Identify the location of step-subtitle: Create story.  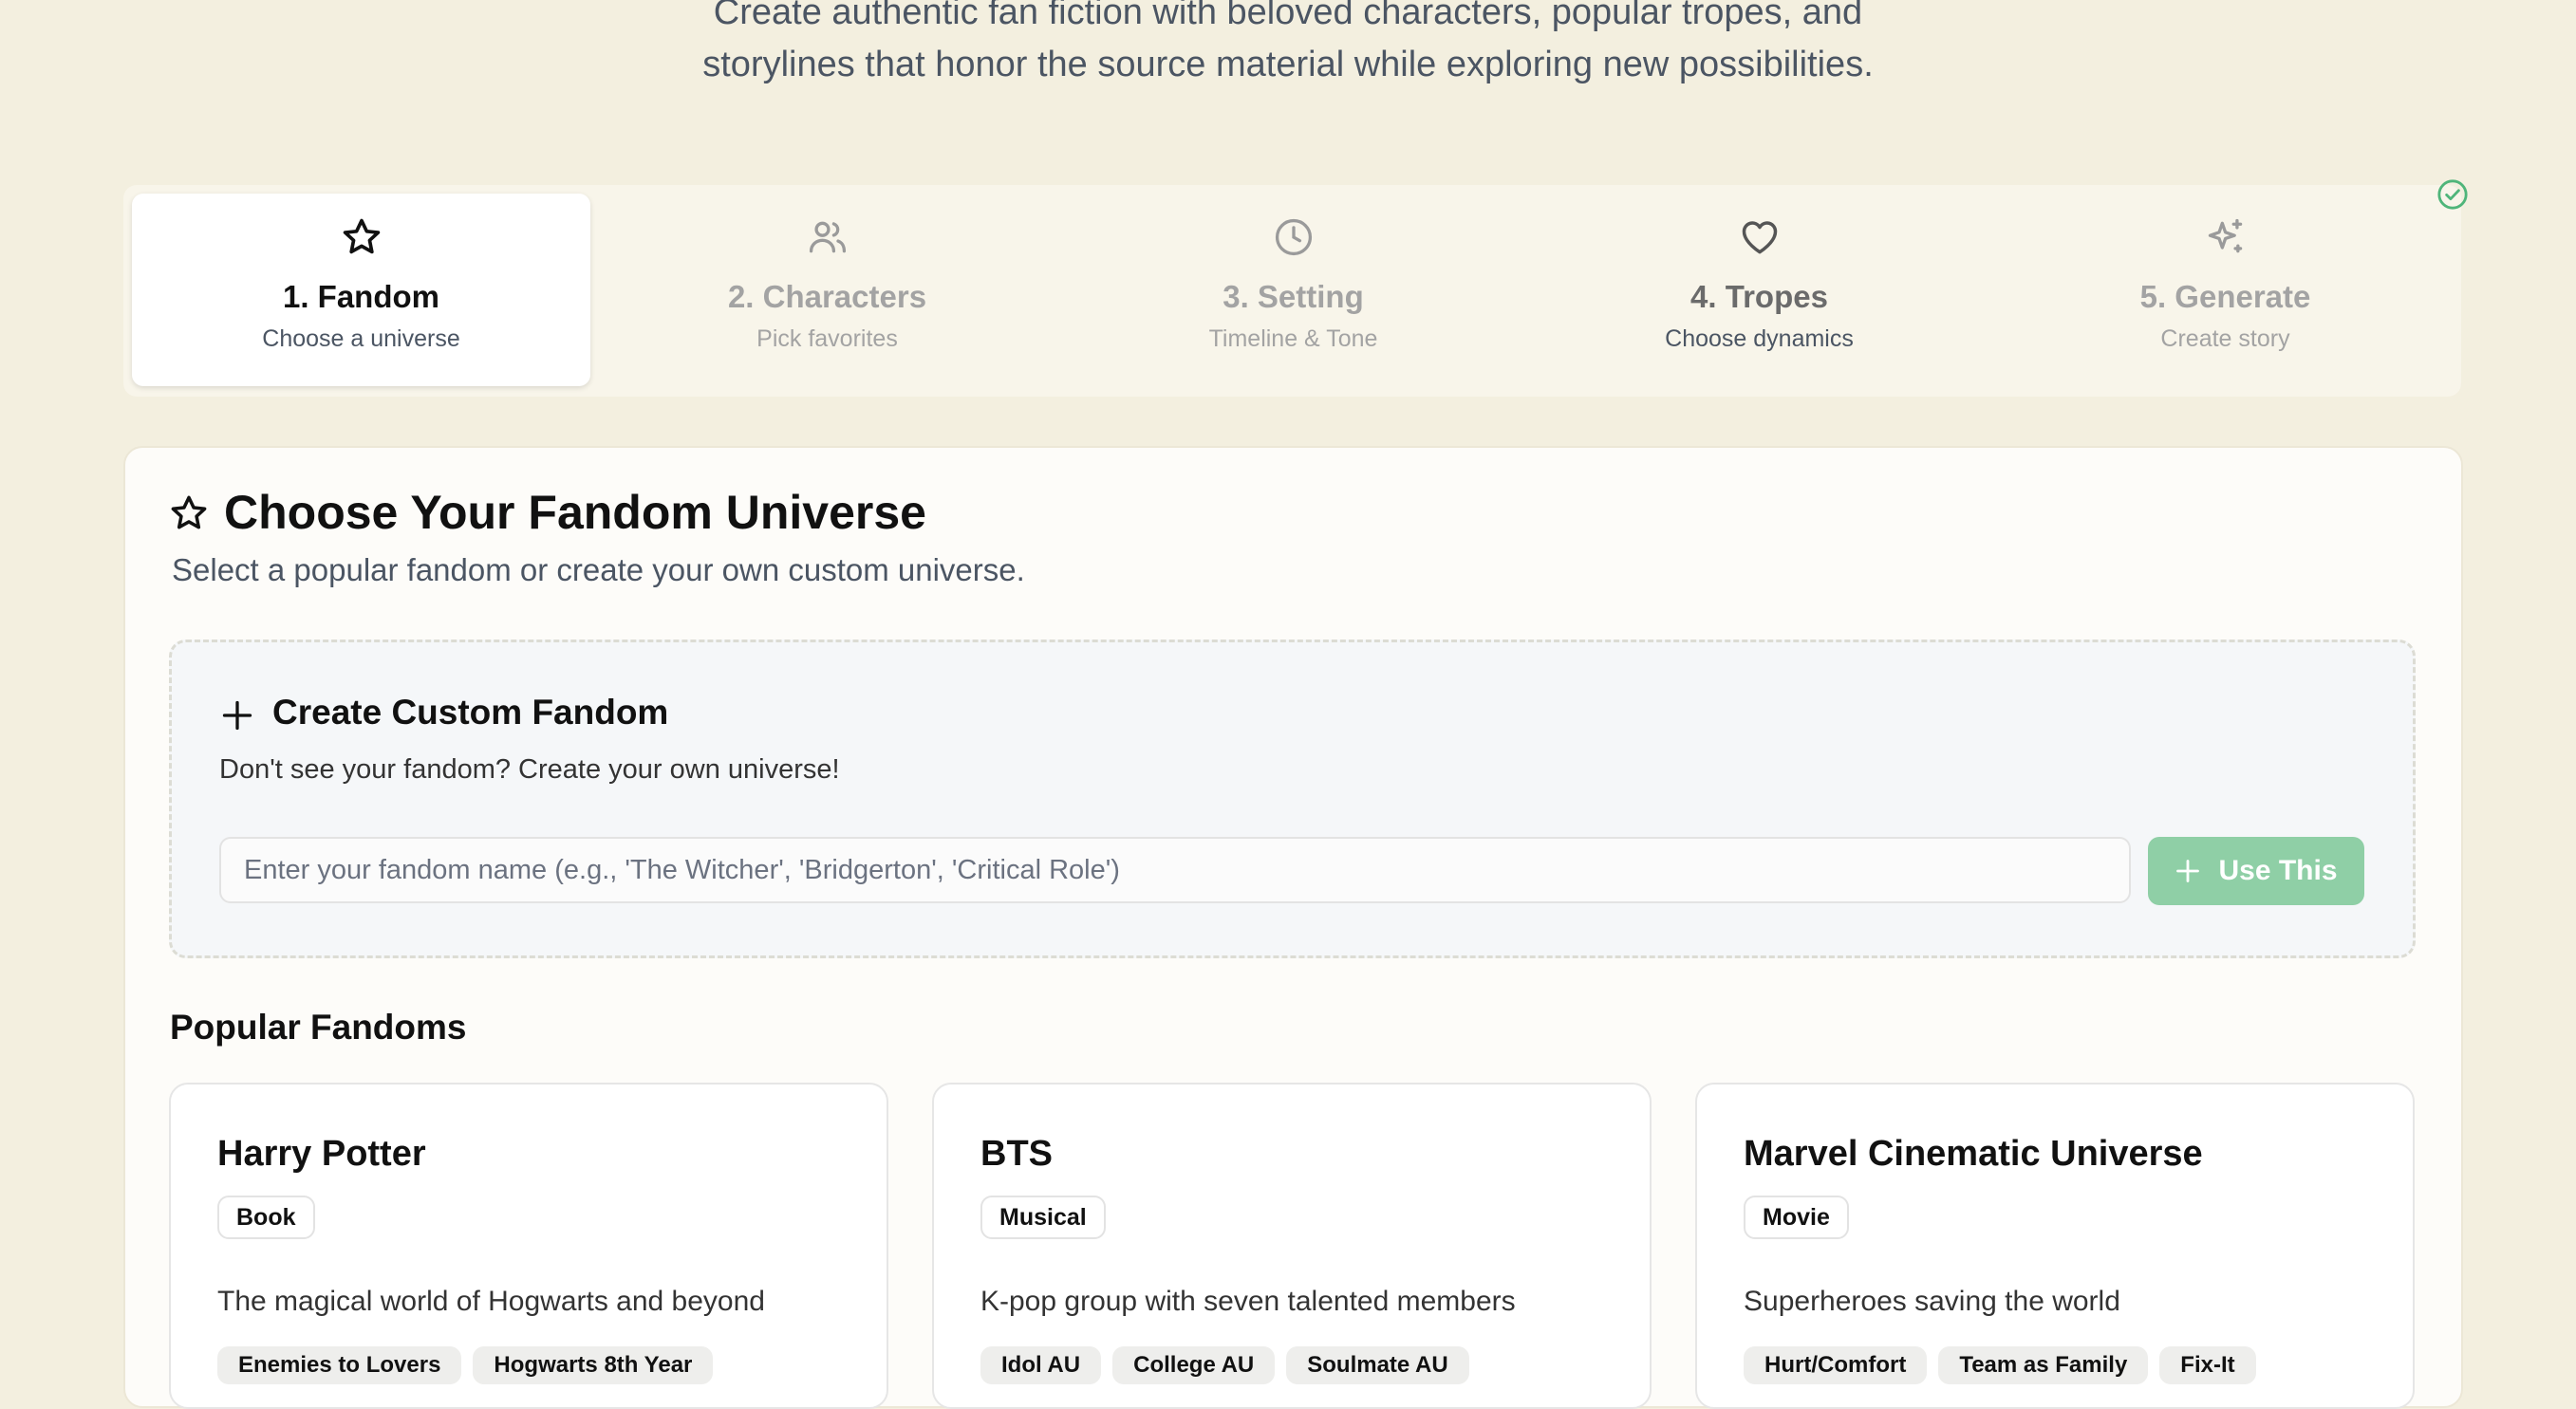
(2225, 338).